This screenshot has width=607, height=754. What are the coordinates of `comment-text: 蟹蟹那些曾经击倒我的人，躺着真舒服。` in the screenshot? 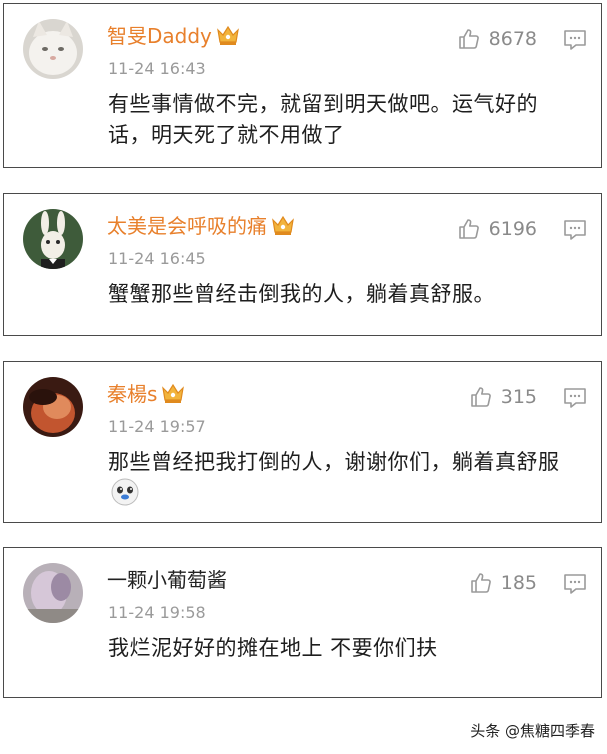 It's located at (301, 294).